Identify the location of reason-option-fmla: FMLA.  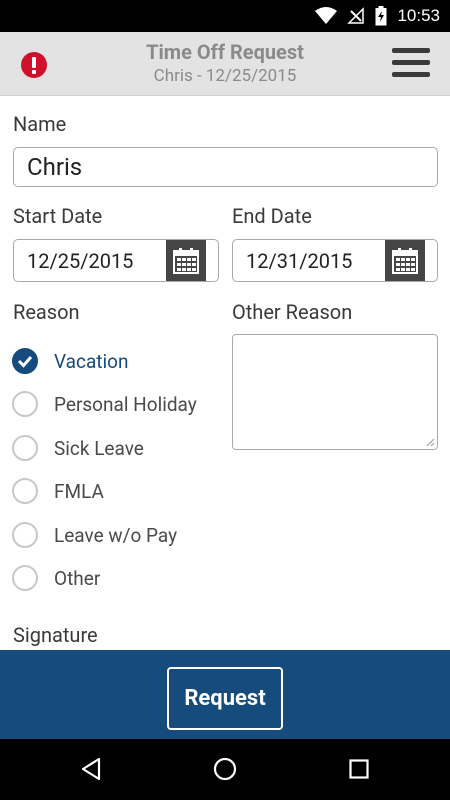
(58, 491).